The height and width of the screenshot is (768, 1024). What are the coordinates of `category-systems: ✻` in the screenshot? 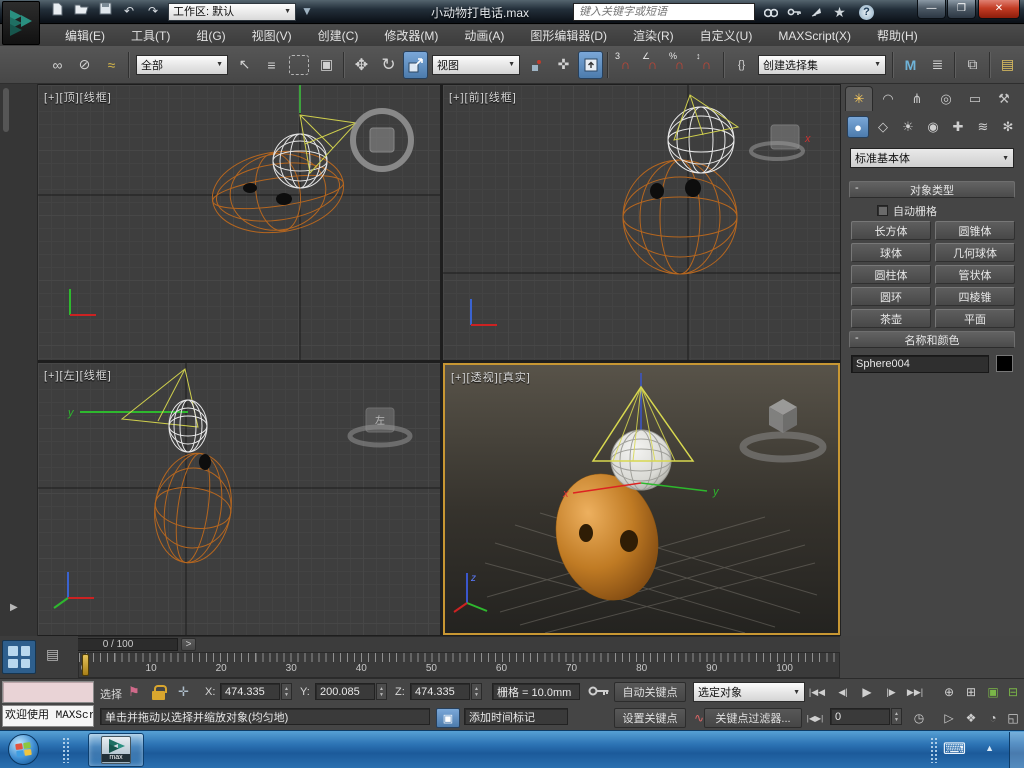 It's located at (1008, 127).